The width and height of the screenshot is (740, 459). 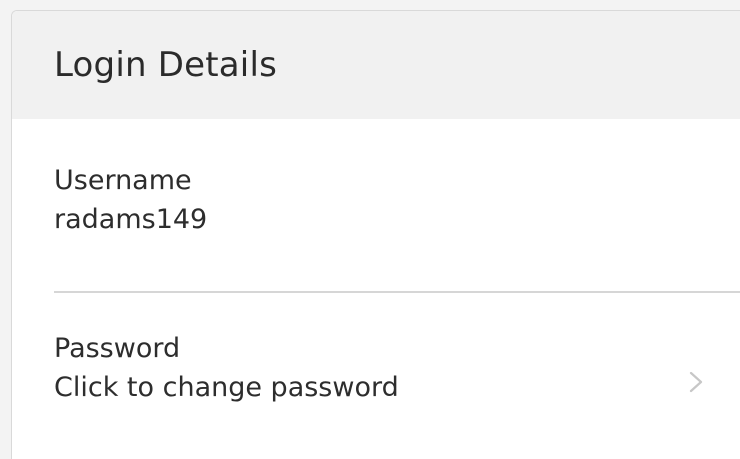 What do you see at coordinates (117, 348) in the screenshot?
I see `password-label: Password` at bounding box center [117, 348].